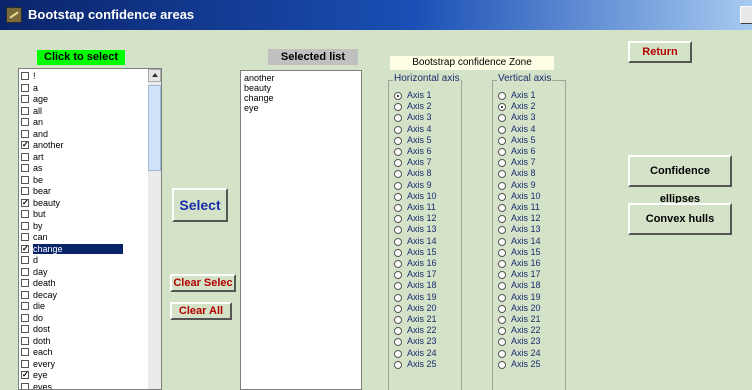  What do you see at coordinates (84, 352) in the screenshot?
I see `word-list-item: each` at bounding box center [84, 352].